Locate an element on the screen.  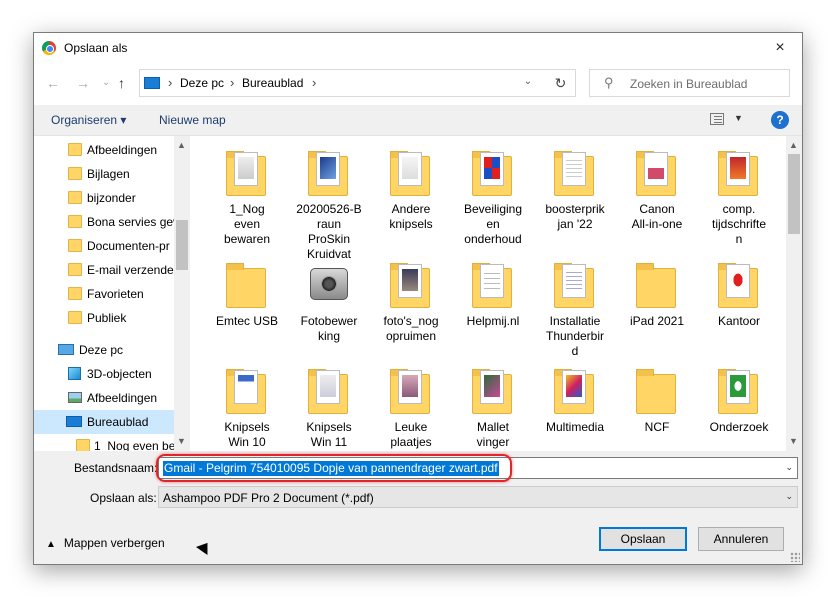
sidebar-item-afbeeldingen-pc: Afbeeldingen is located at coordinates (104, 398).